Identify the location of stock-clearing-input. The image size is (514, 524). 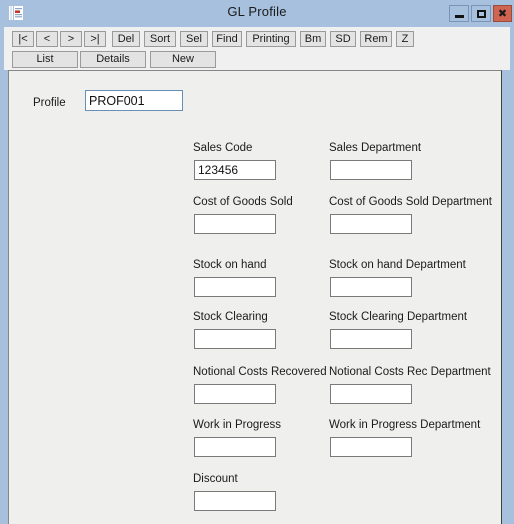
(235, 339).